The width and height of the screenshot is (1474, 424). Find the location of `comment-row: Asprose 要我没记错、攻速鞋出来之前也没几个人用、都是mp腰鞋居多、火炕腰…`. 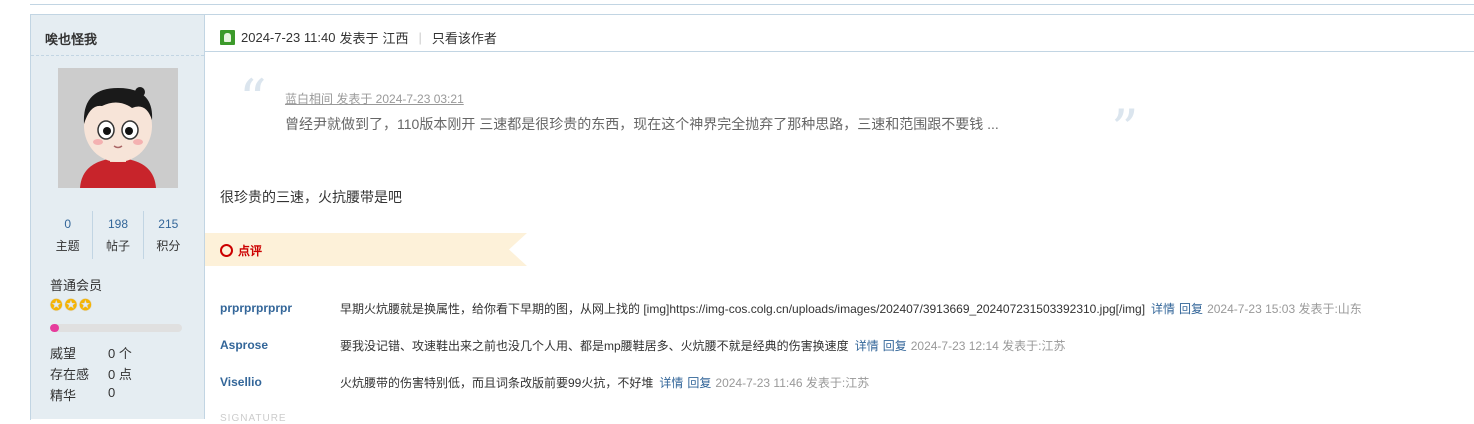

comment-row: Asprose 要我没记错、攻速鞋出来之前也没几个人用、都是mp腰鞋居多、火炕腰… is located at coordinates (642, 345).